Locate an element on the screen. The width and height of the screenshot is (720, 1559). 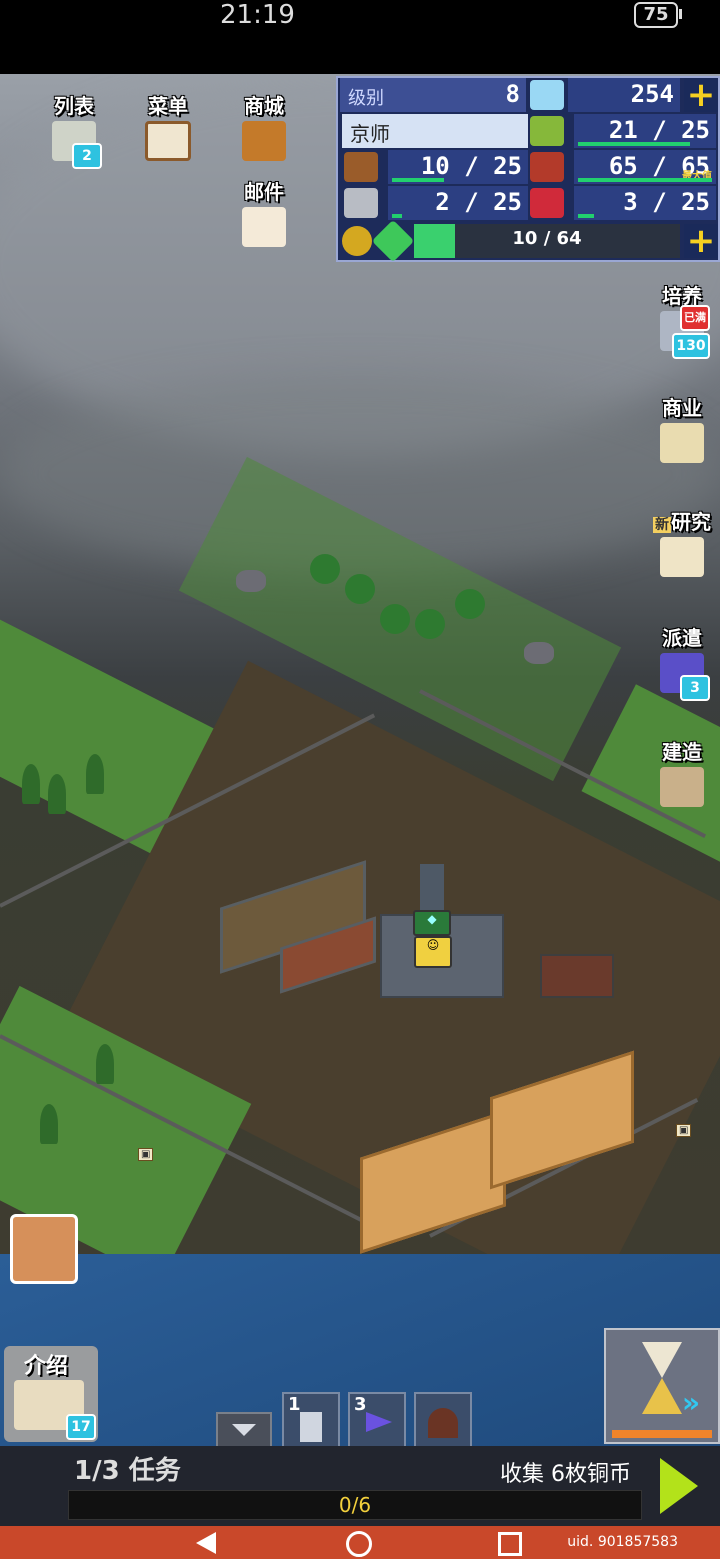
menu-button: 菜单 is located at coordinates (168, 125).